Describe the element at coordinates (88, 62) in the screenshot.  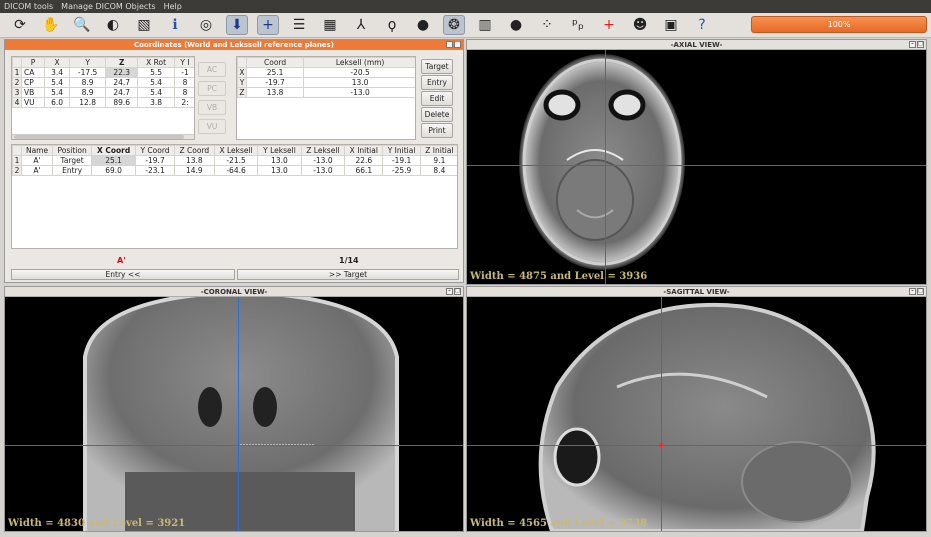
I see `column-header: Y` at that location.